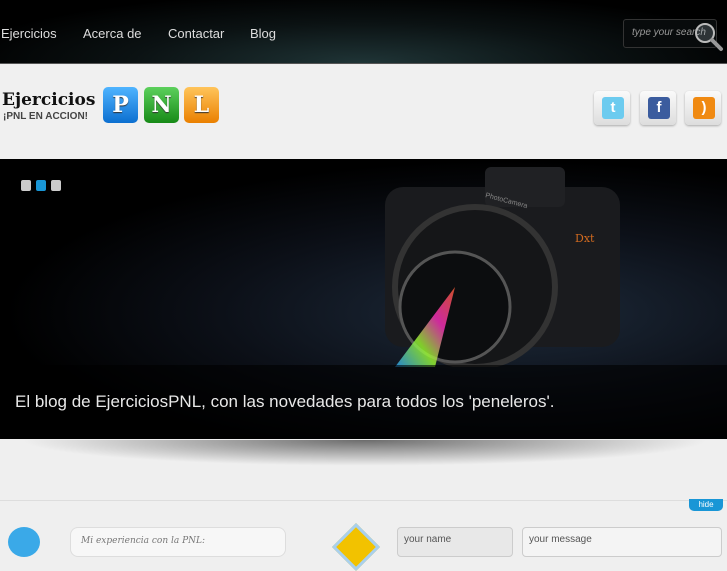 The width and height of the screenshot is (727, 571). Describe the element at coordinates (178, 542) in the screenshot. I see `tweet-bubble: Mi experiencia con la PNL:` at that location.